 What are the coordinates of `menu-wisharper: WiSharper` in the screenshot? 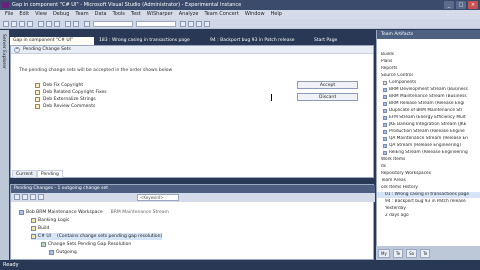 It's located at (160, 14).